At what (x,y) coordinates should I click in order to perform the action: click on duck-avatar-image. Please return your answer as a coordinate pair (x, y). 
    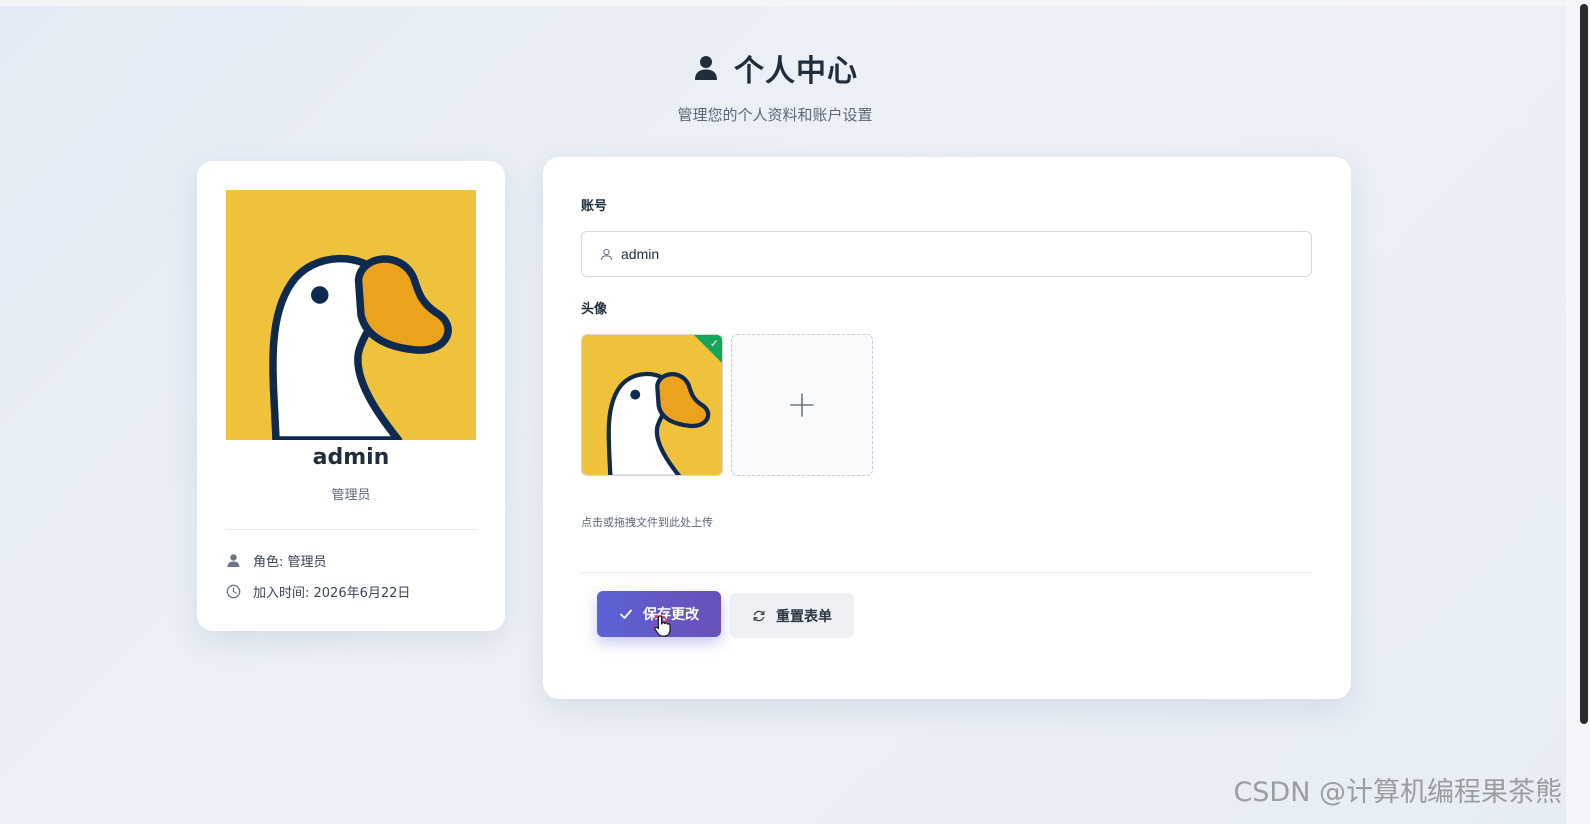
    Looking at the image, I should click on (351, 315).